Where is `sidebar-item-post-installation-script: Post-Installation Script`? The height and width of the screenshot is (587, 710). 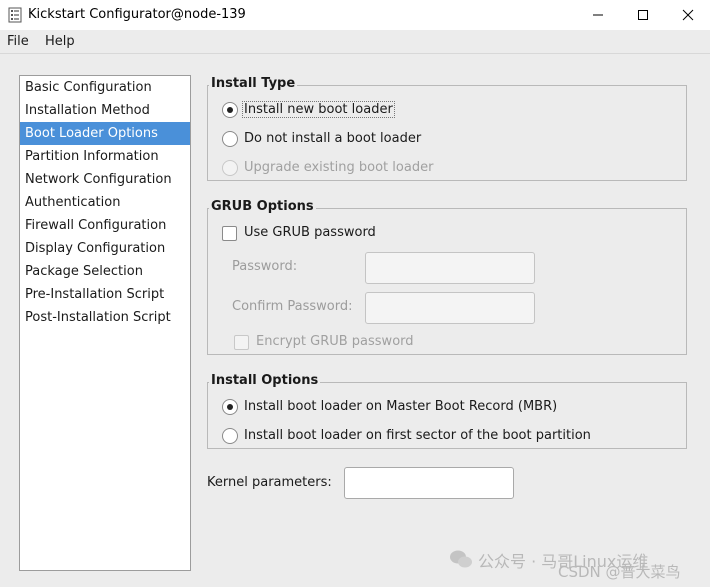 sidebar-item-post-installation-script: Post-Installation Script is located at coordinates (105, 317).